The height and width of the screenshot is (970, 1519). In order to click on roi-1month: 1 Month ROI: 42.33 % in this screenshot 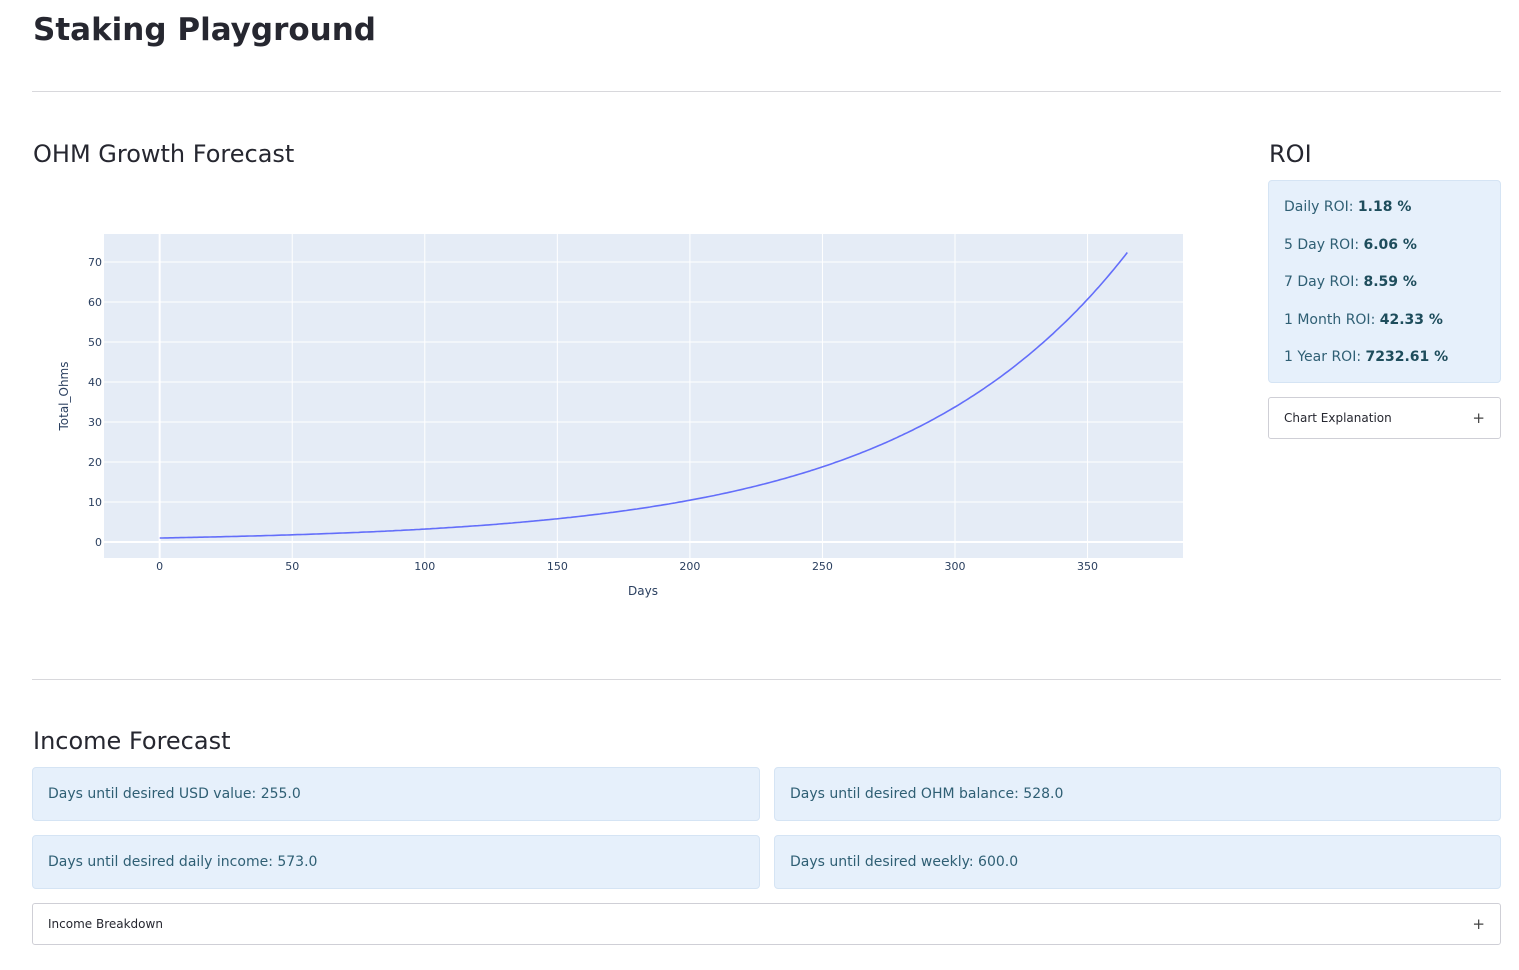, I will do `click(1384, 331)`.